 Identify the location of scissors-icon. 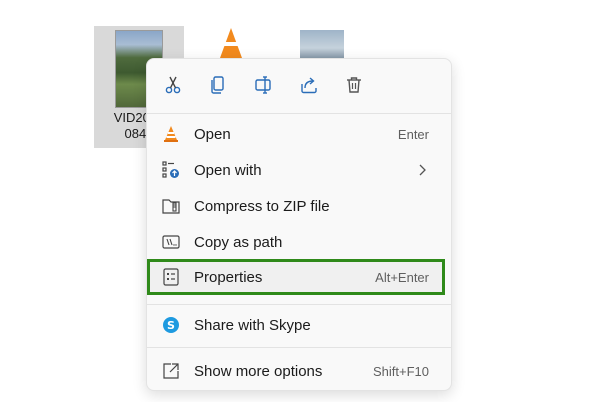
(173, 85).